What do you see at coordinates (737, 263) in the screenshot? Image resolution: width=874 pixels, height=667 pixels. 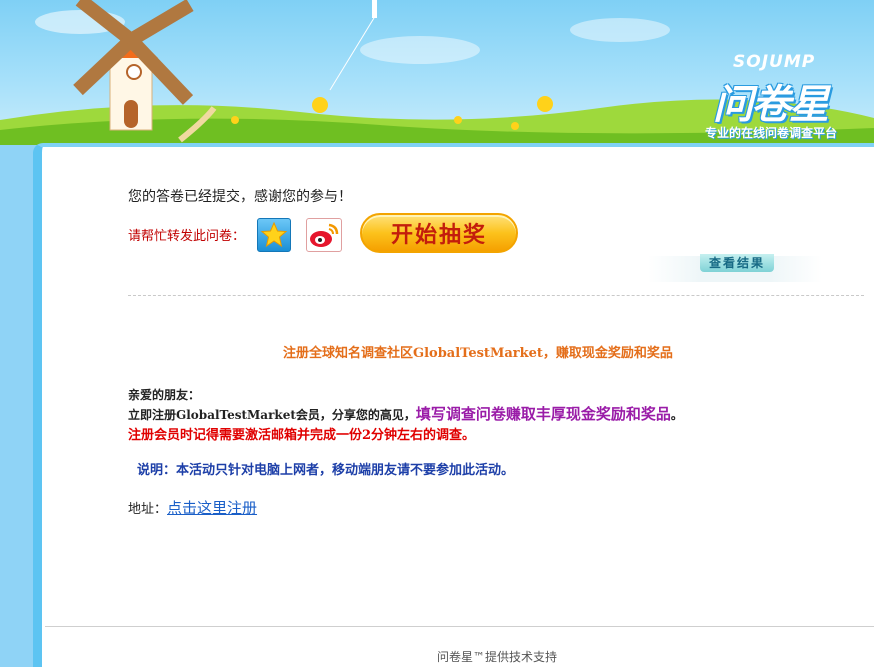 I see `view-result-button: 查看结果` at bounding box center [737, 263].